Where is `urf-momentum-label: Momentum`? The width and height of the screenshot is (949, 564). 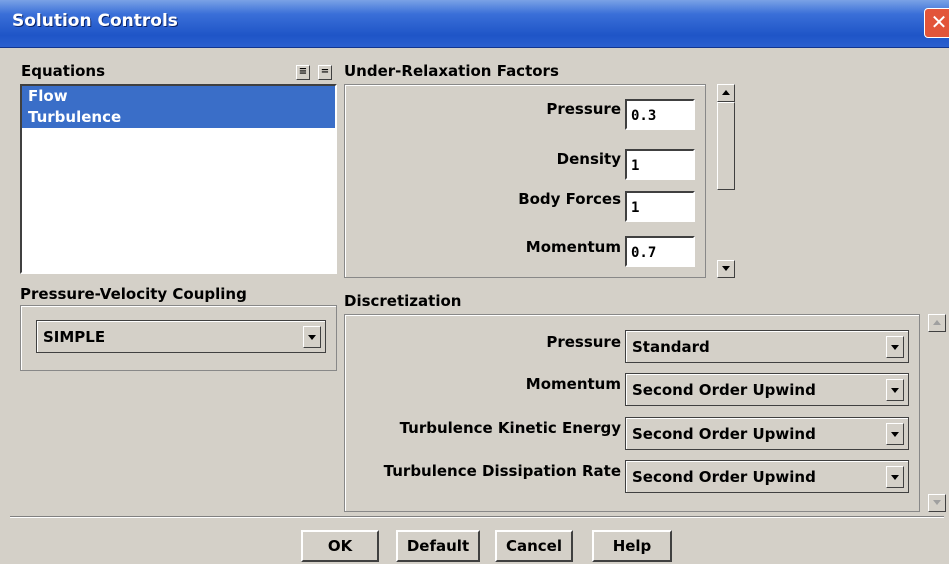
urf-momentum-label: Momentum is located at coordinates (573, 247).